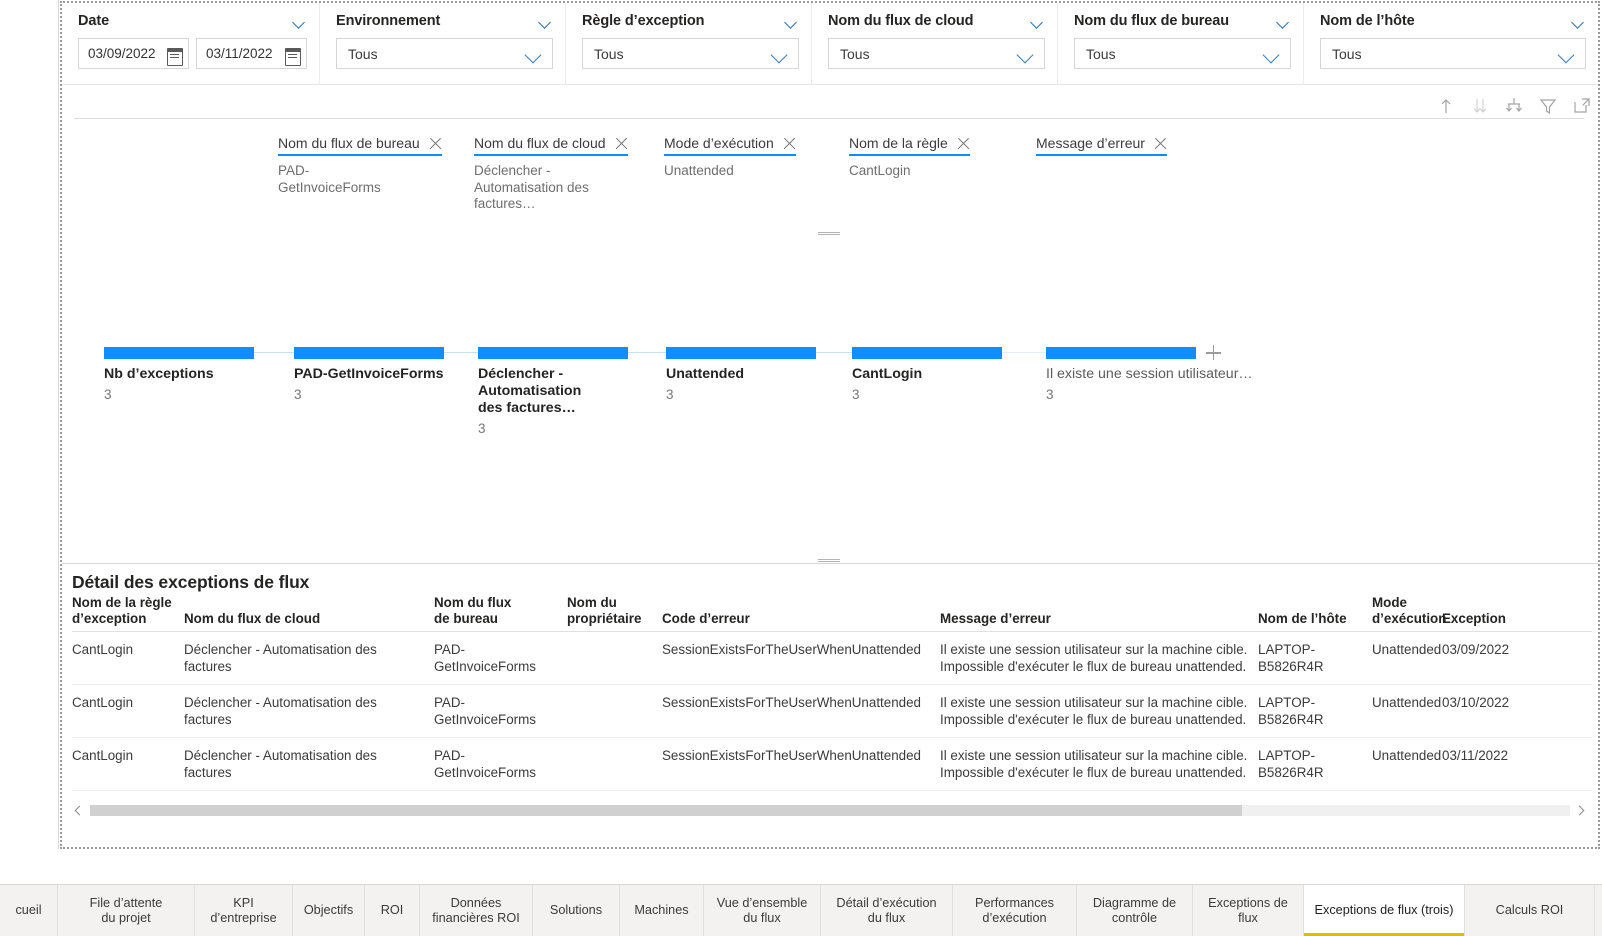 This screenshot has width=1602, height=936. I want to click on tree-node: Nb d’exceptions 3, so click(179, 375).